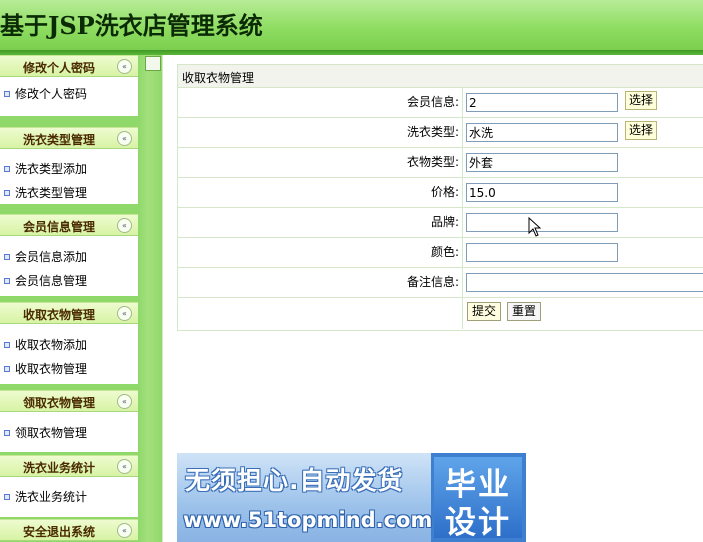  Describe the element at coordinates (153, 63) in the screenshot. I see `sidebar-toggle-button` at that location.